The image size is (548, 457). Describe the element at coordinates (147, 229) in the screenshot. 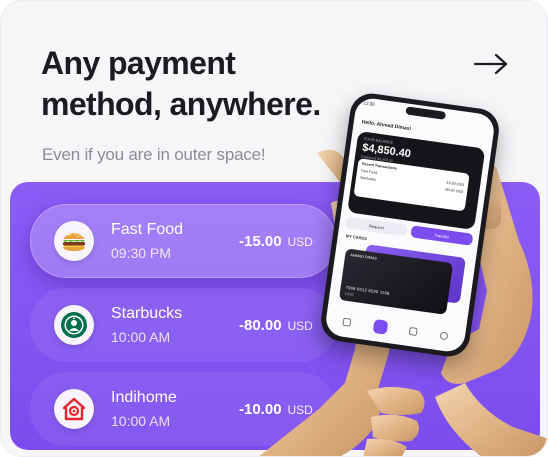

I see `transaction-name: Fast Food` at that location.